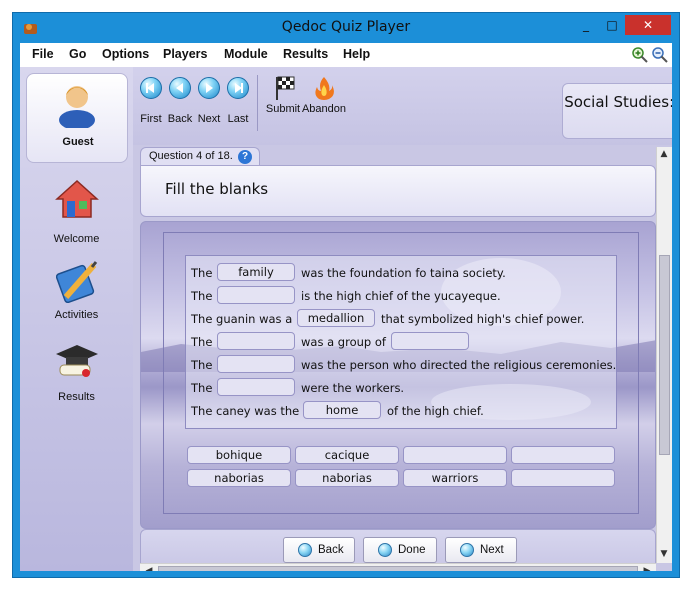 Image resolution: width=694 pixels, height=597 pixels. Describe the element at coordinates (353, 388) in the screenshot. I see `row-text: were the workers.` at that location.